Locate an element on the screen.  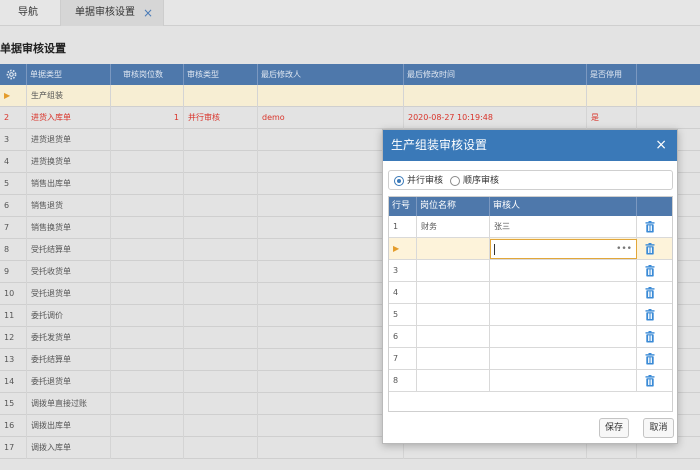
column-header-audit-type: 审核类型 is located at coordinates (221, 74).